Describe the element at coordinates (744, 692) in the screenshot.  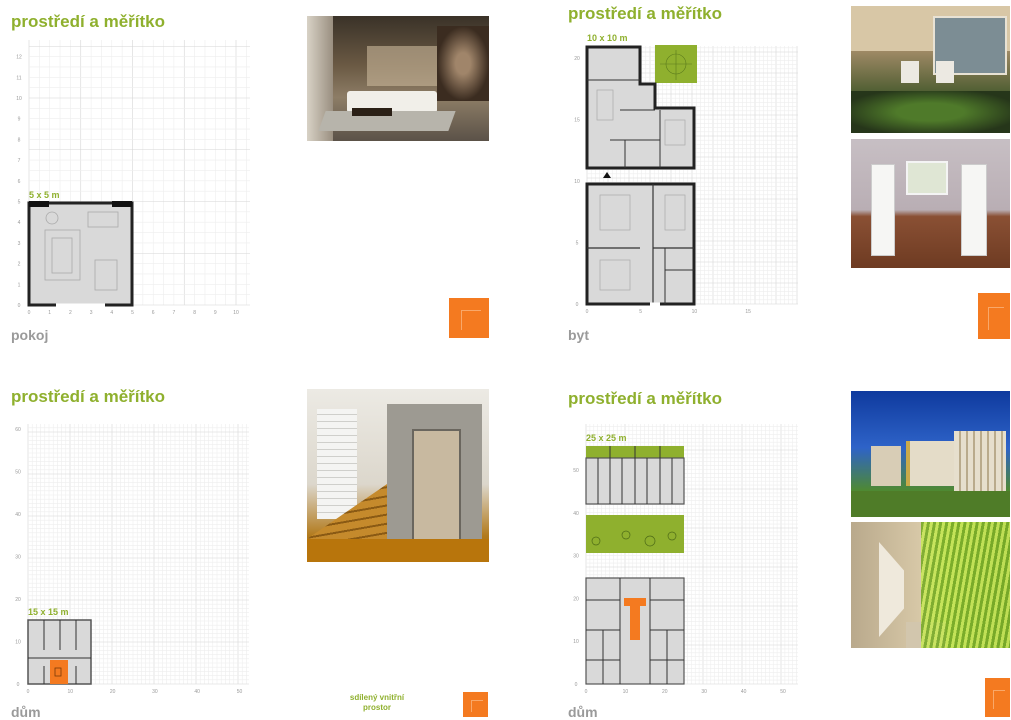
I see `x-tick-label: 40` at that location.